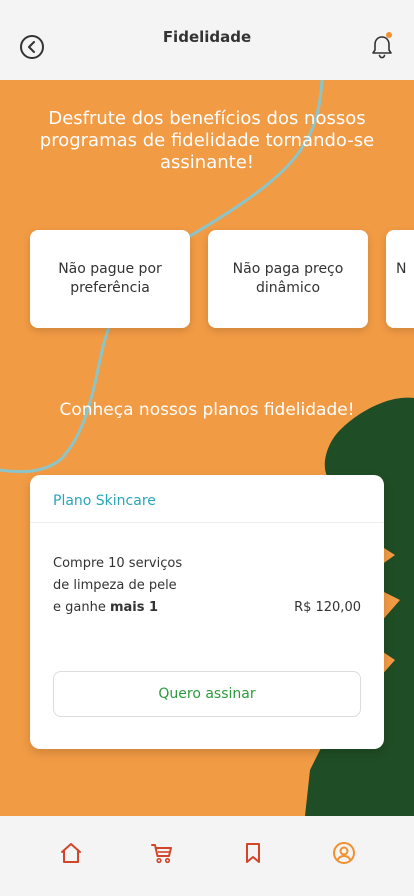  Describe the element at coordinates (134, 607) in the screenshot. I see `plan-description-bonus: mais 1` at that location.